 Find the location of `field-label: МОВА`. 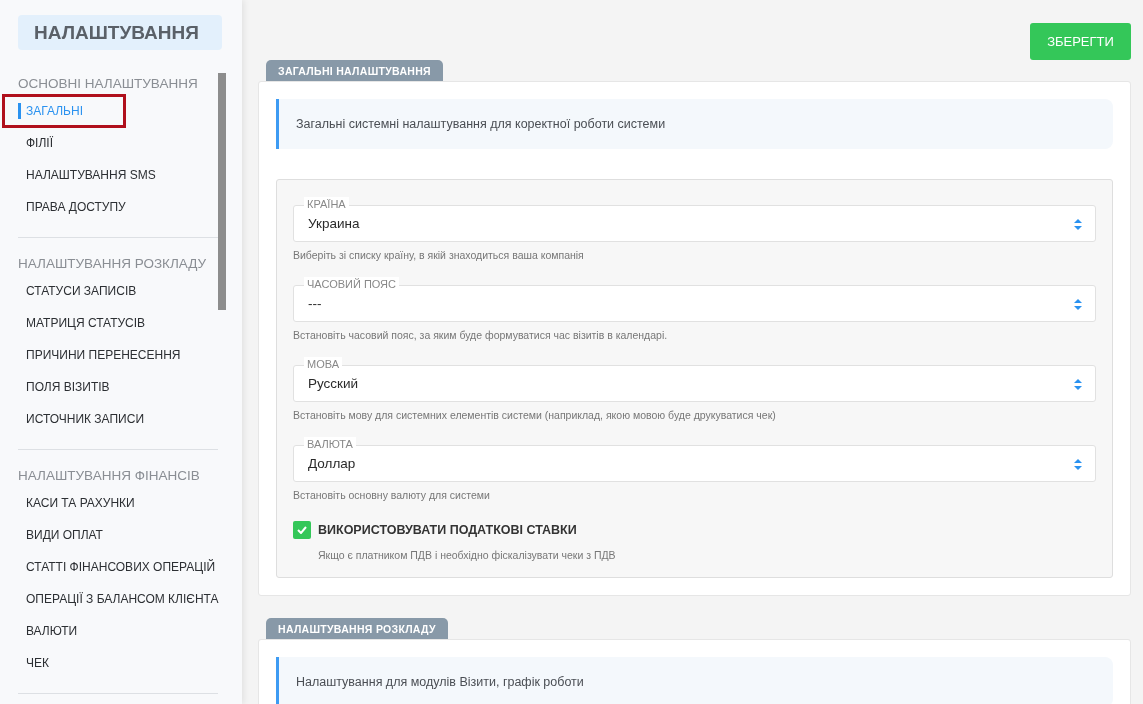

field-label: МОВА is located at coordinates (323, 364).